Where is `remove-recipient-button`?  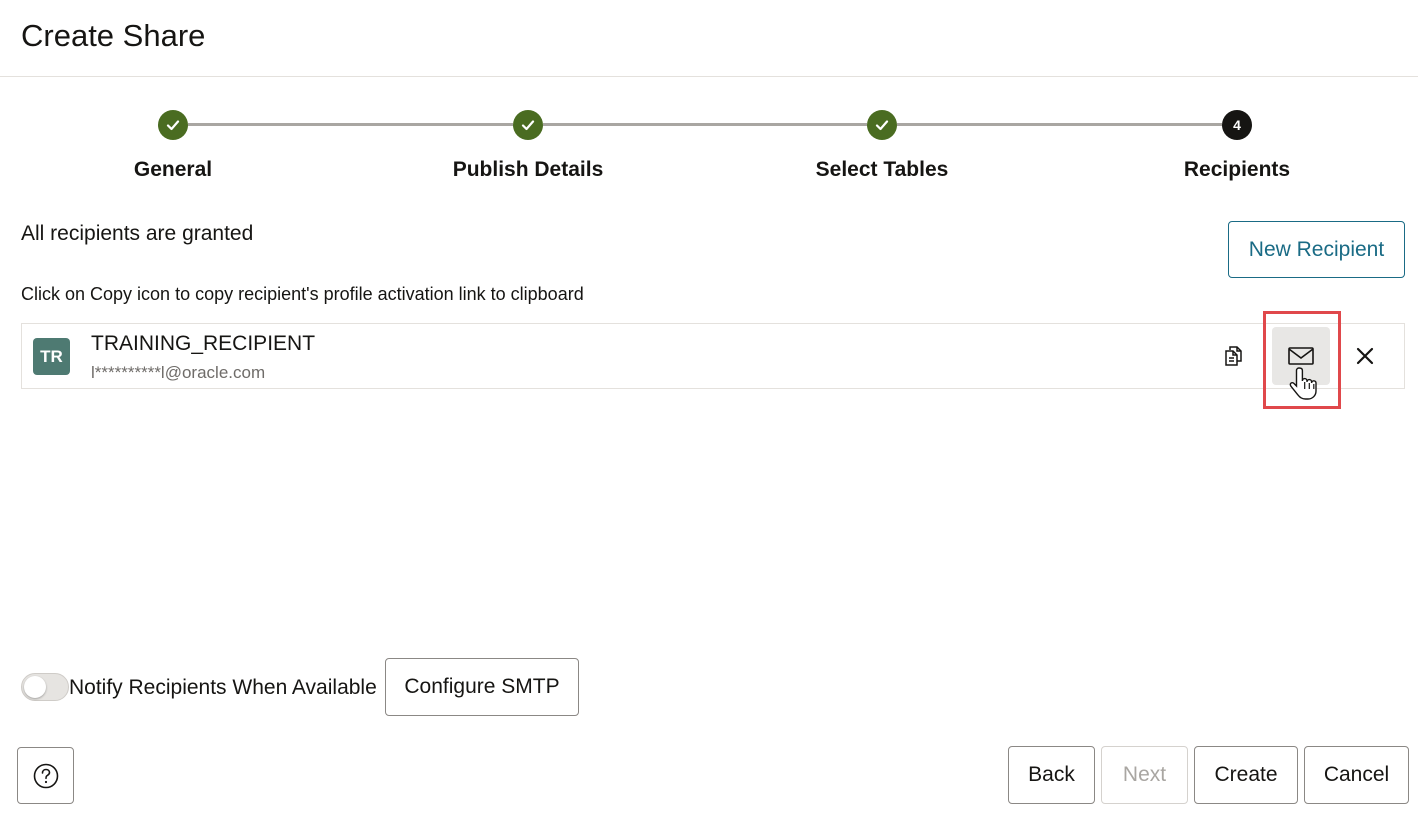 remove-recipient-button is located at coordinates (1365, 356).